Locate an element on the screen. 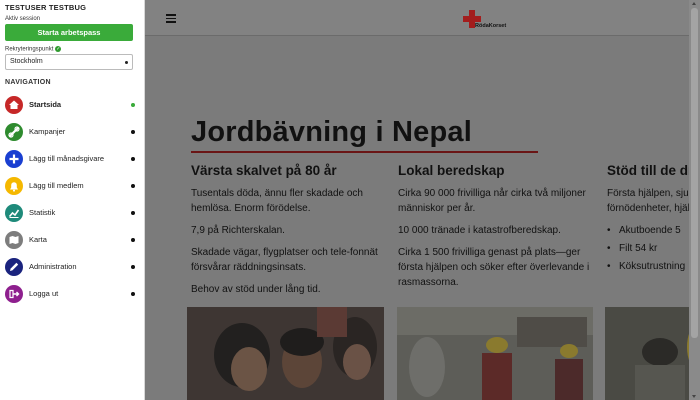 The image size is (700, 400). map-icon is located at coordinates (14, 240).